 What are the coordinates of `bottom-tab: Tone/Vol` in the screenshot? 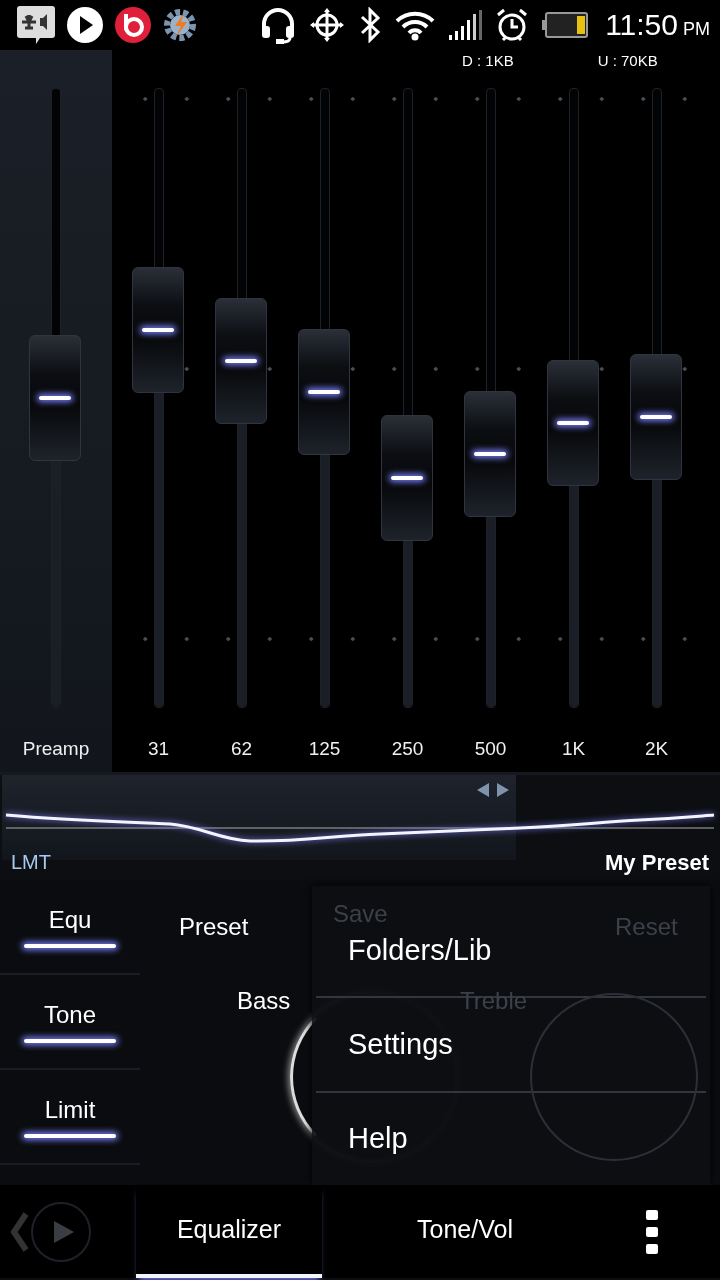 It's located at (465, 1231).